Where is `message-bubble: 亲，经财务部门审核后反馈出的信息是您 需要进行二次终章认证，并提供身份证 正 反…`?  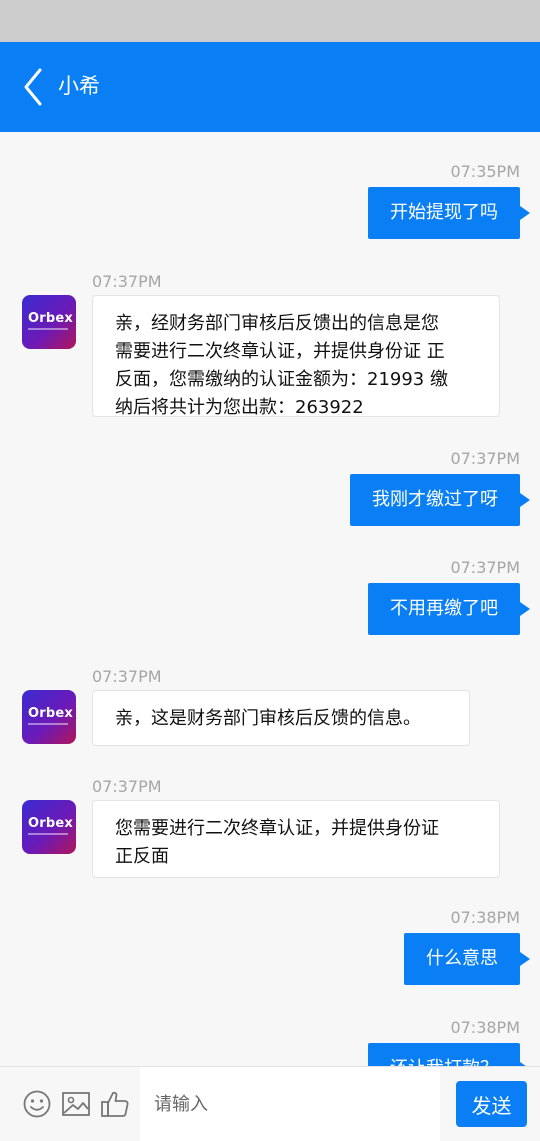
message-bubble: 亲，经财务部门审核后反馈出的信息是您 需要进行二次终章认证，并提供身份证 正 反… is located at coordinates (296, 356).